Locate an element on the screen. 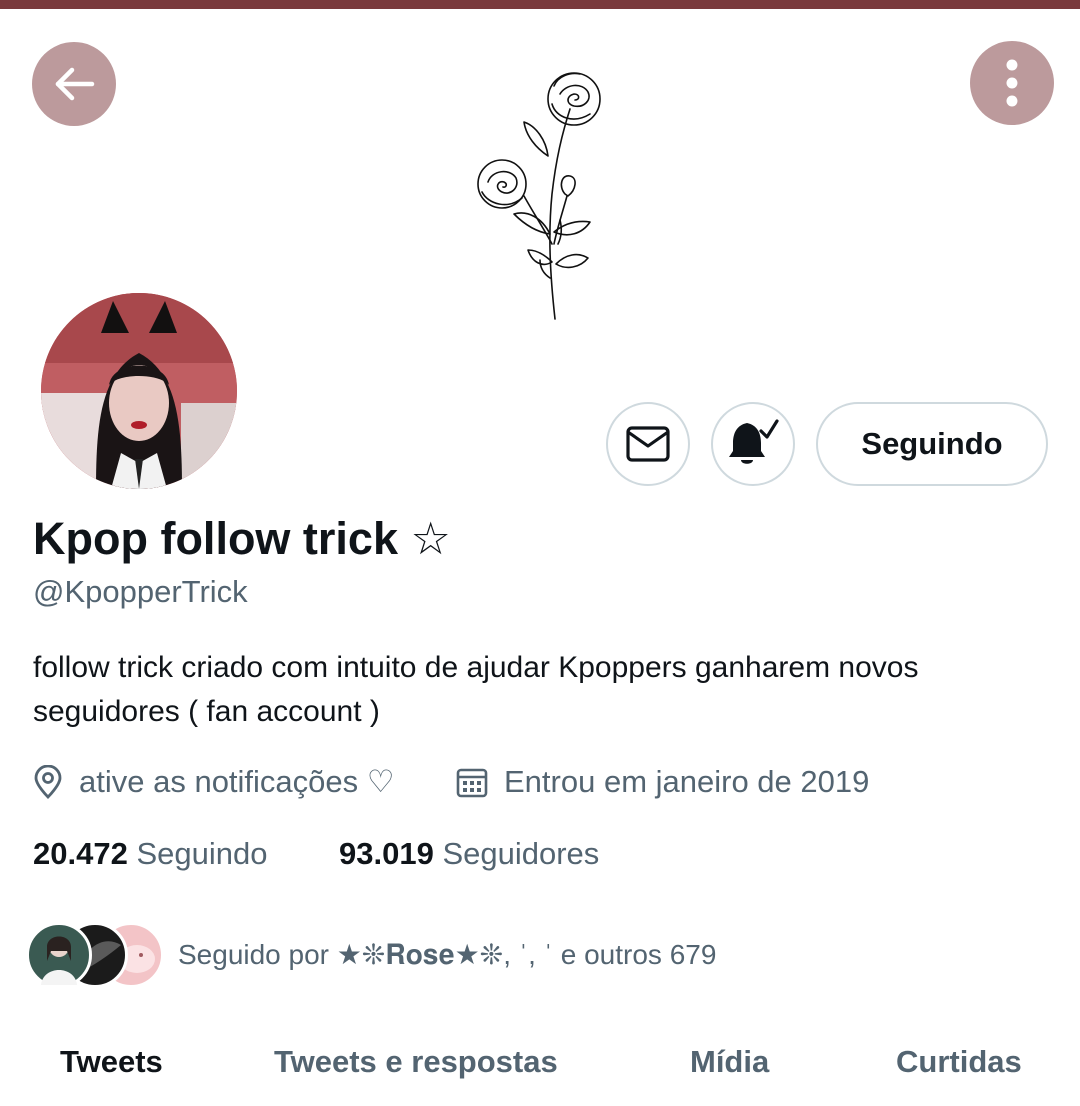  avatar-image is located at coordinates (139, 391).